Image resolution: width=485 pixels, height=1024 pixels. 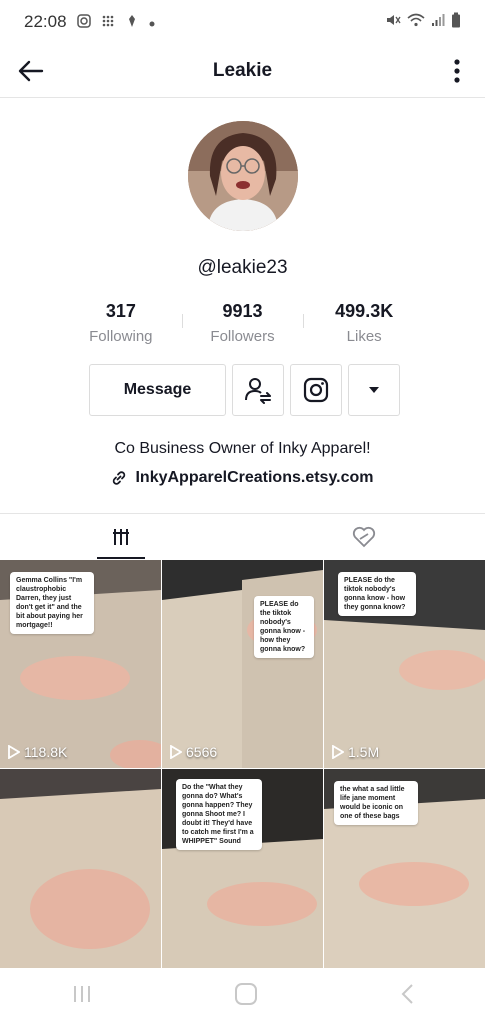 I want to click on home-button, so click(x=246, y=996).